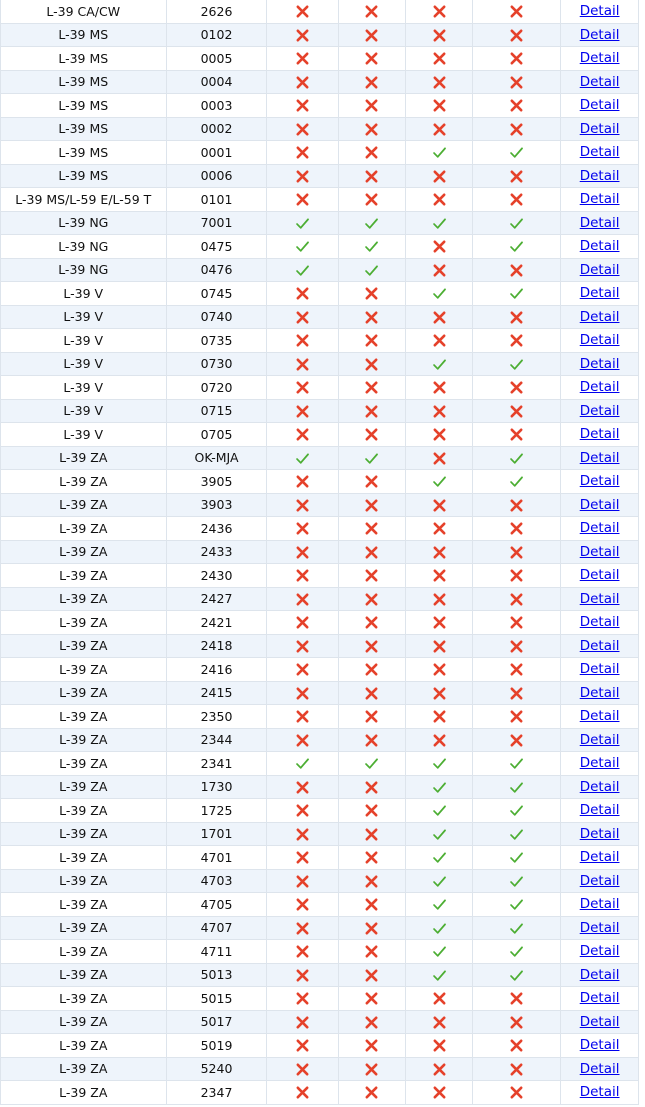  I want to click on table-row: L-39 NG 0475 Detail, so click(319, 246).